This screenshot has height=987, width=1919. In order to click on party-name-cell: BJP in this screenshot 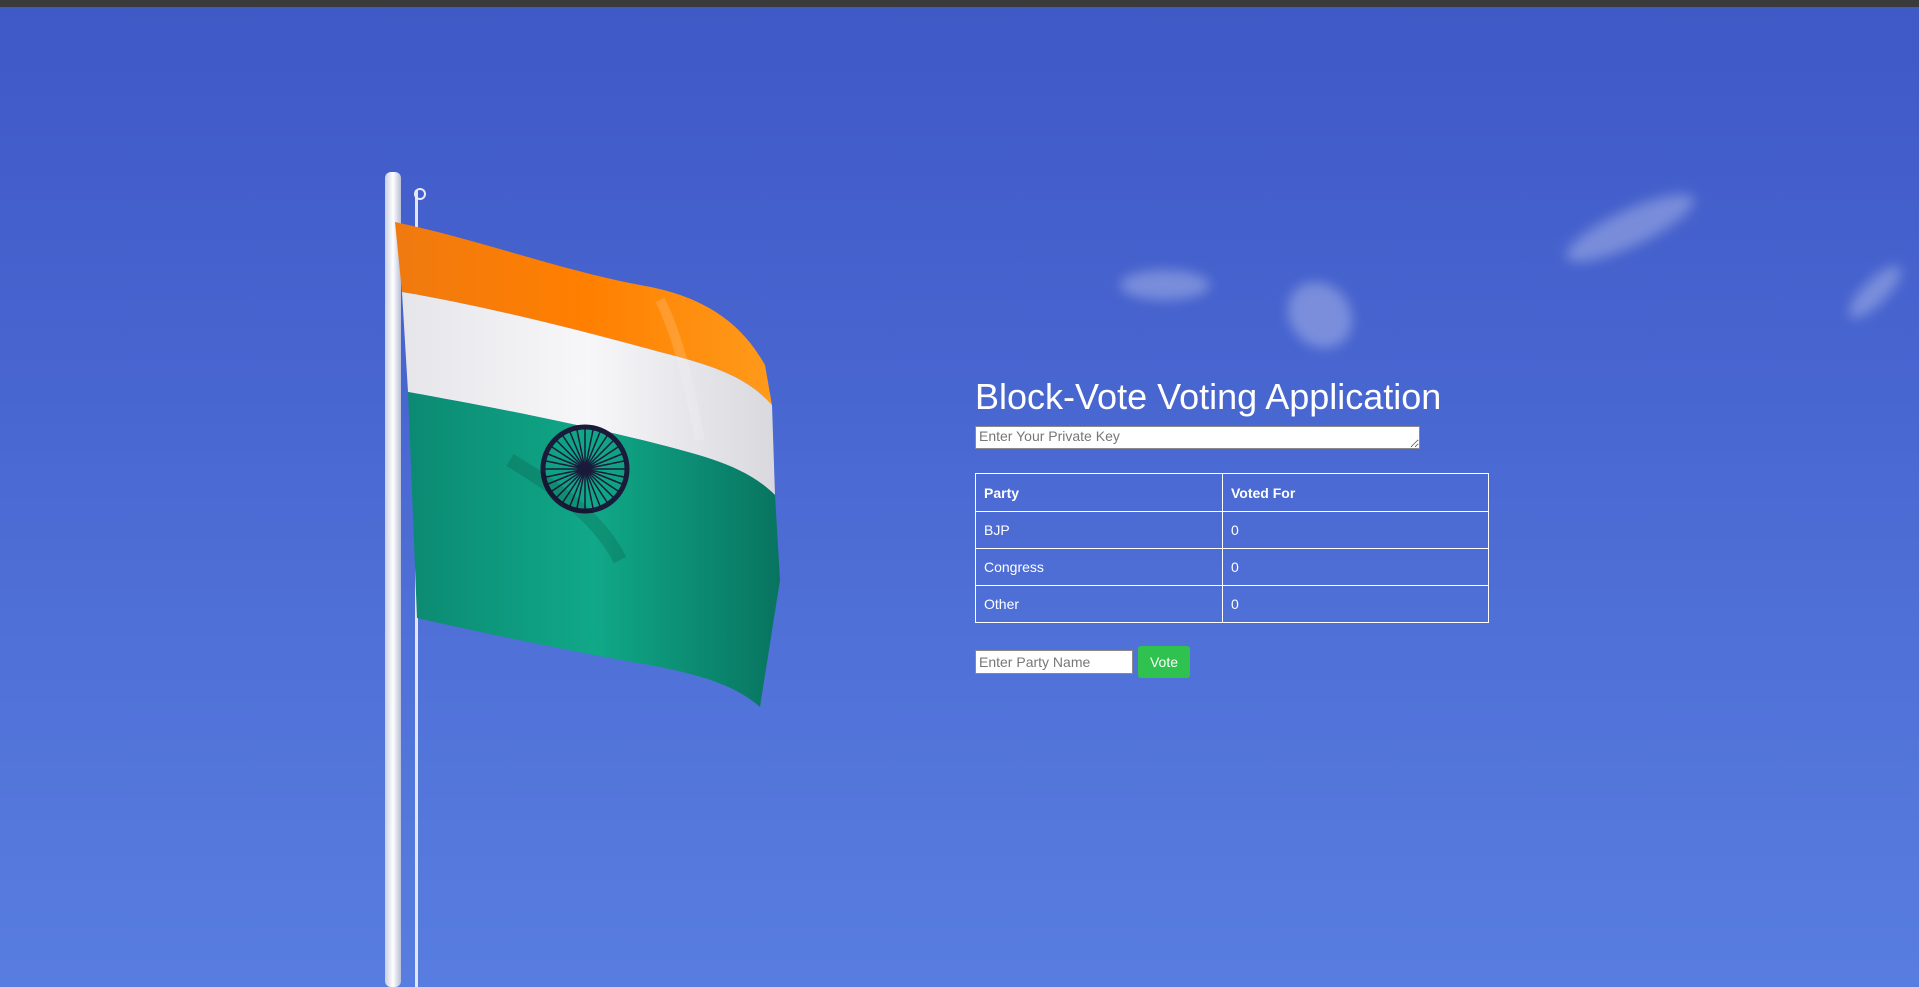, I will do `click(1099, 530)`.